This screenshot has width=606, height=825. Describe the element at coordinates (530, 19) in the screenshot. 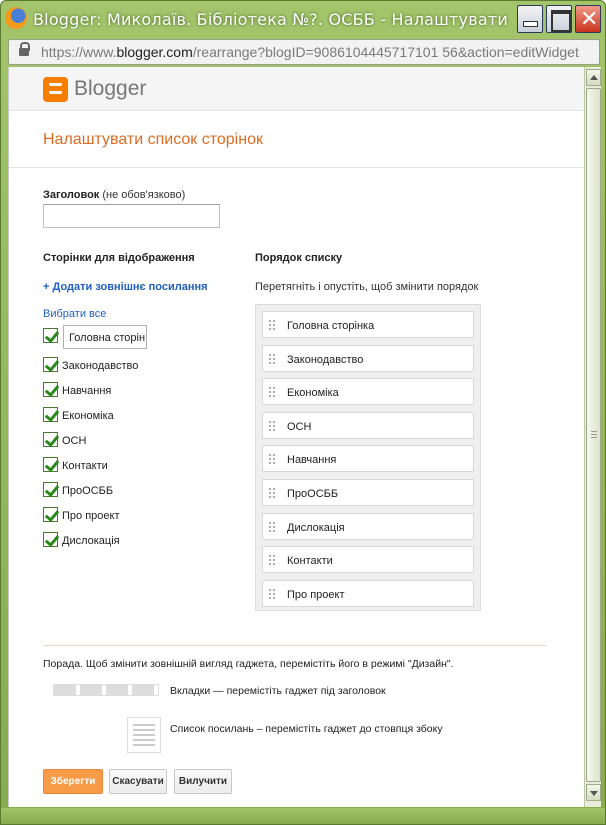

I see `minimize-button` at that location.